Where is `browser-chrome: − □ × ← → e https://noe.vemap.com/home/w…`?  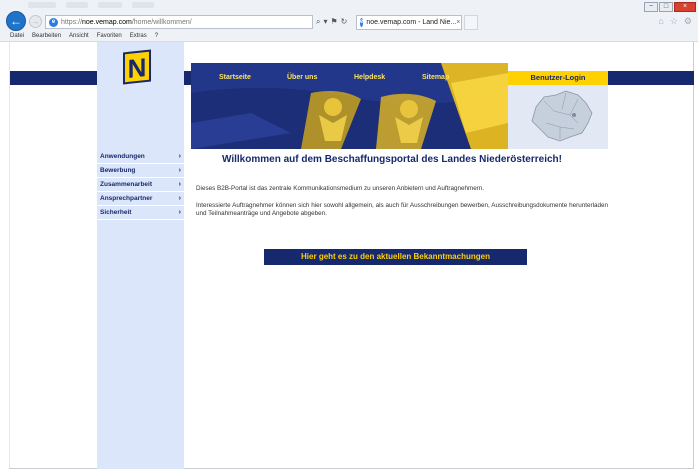
browser-chrome: − □ × ← → e https://noe.vemap.com/home/w… is located at coordinates (349, 21).